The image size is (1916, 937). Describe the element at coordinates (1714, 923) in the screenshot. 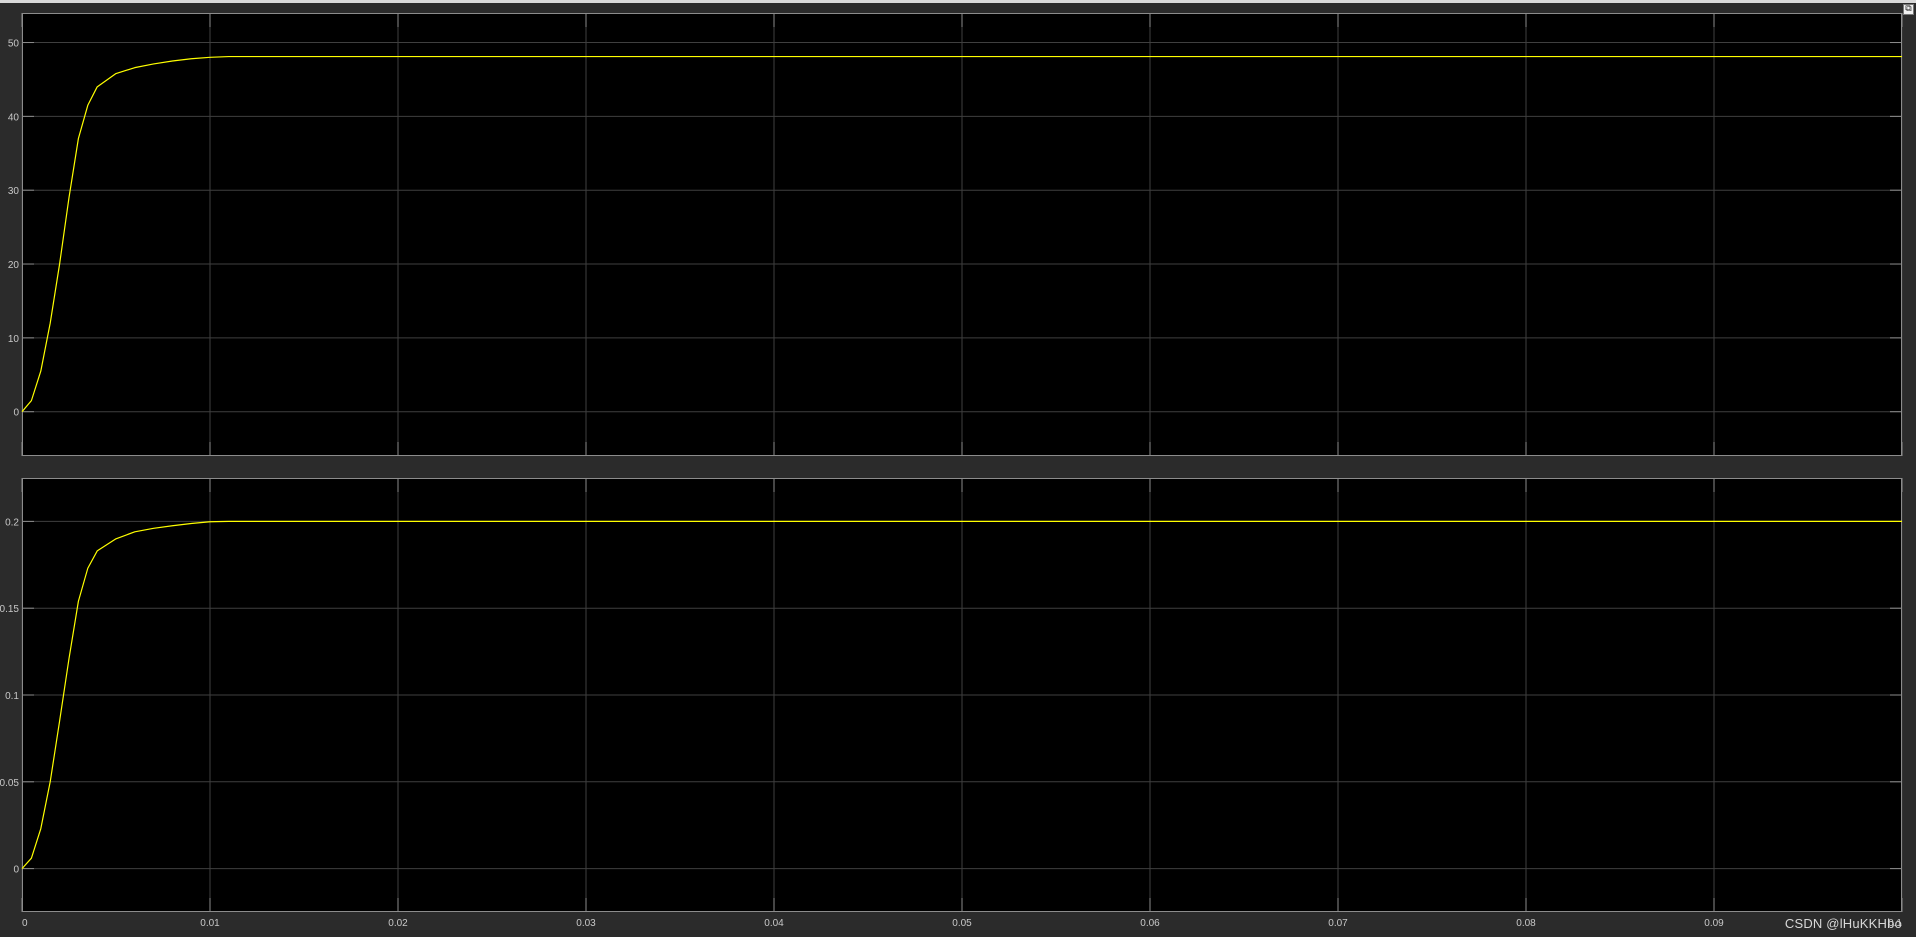

I see `x-tick-label: 0.09` at that location.